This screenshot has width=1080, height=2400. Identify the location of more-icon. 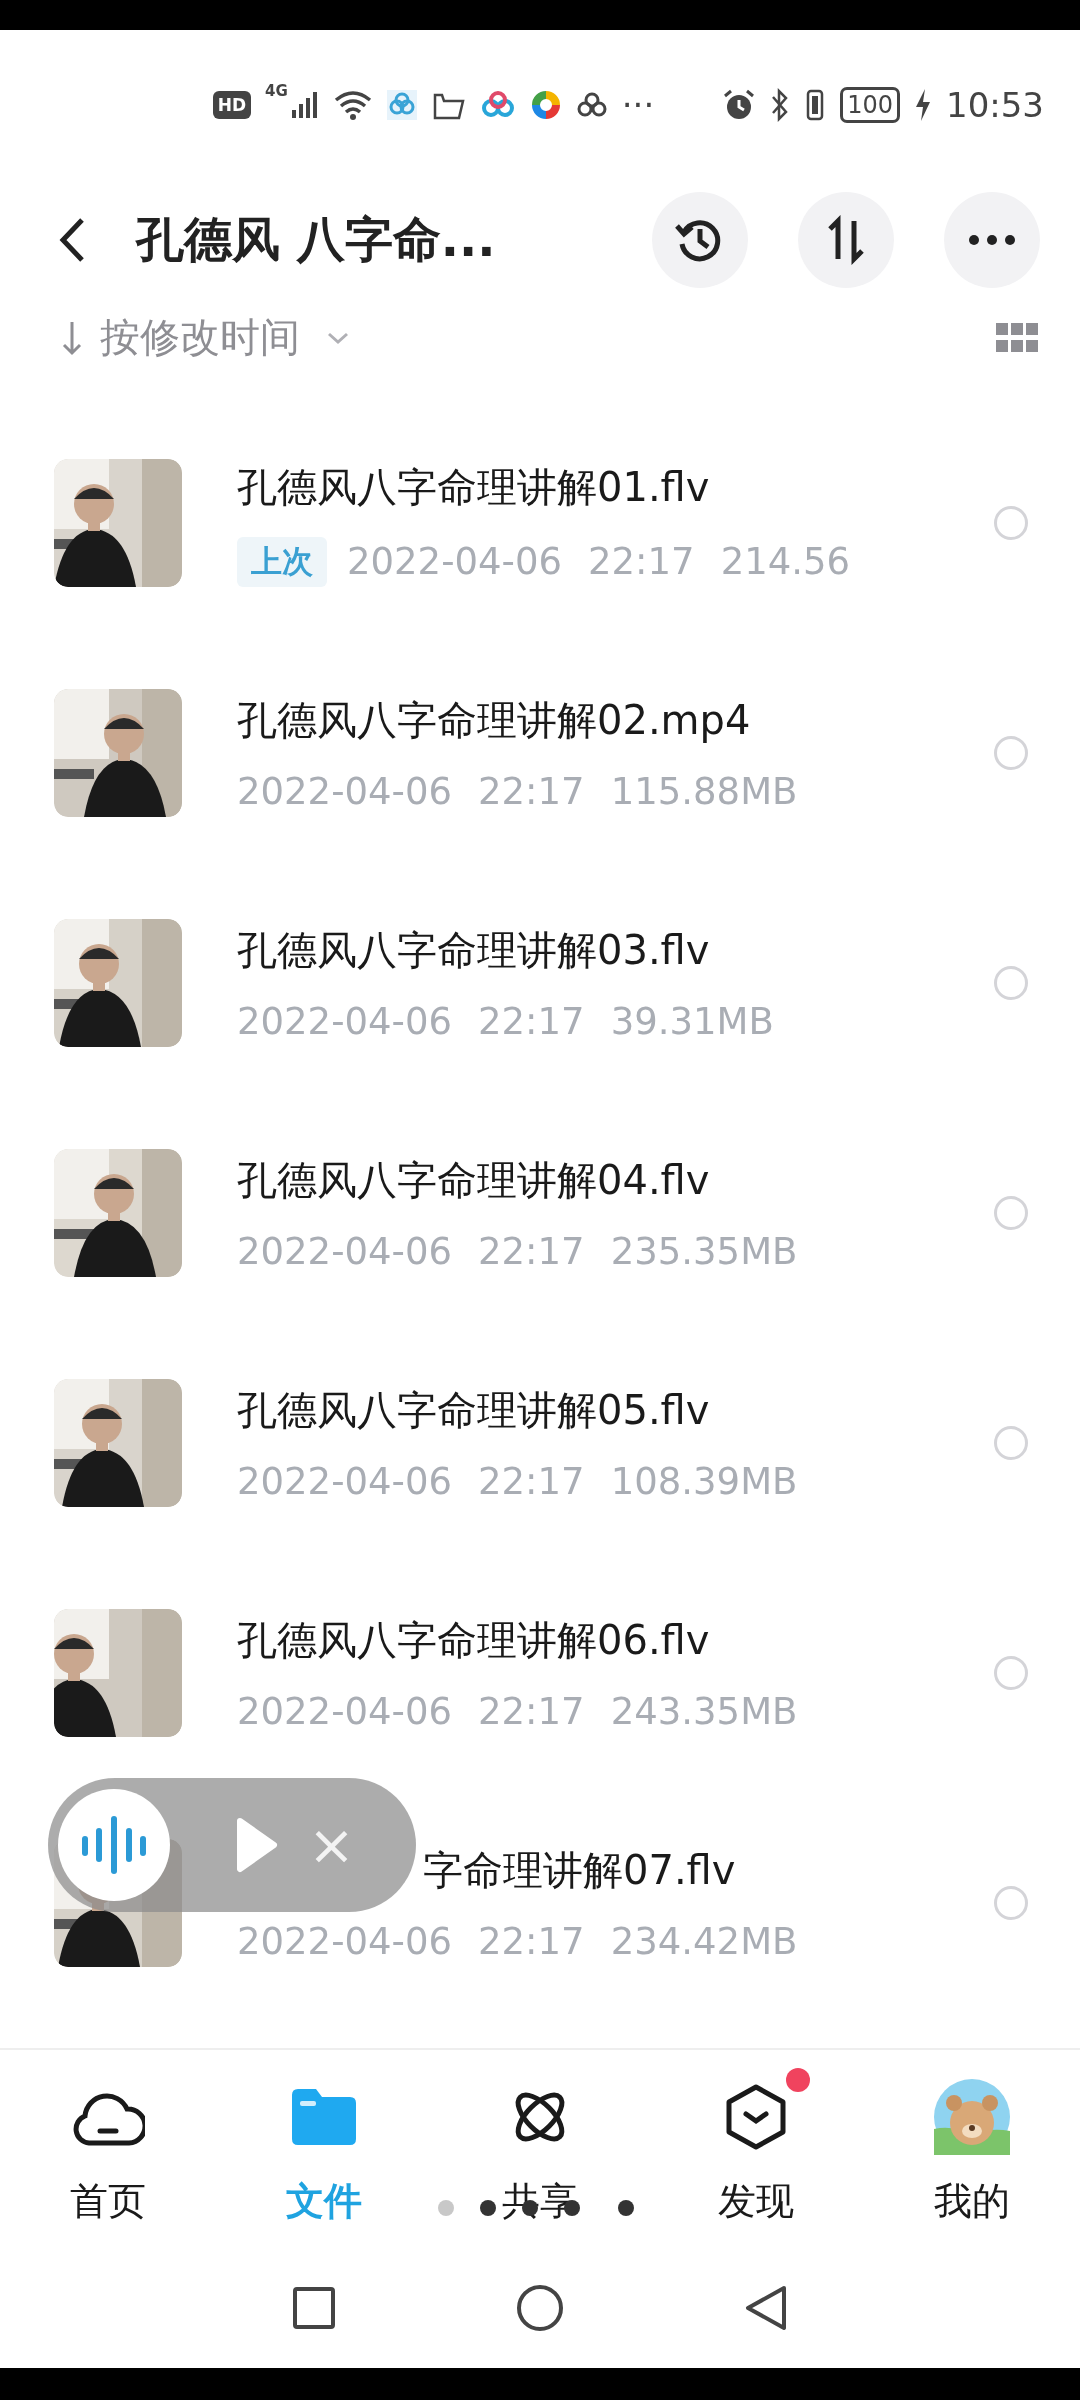
(992, 240).